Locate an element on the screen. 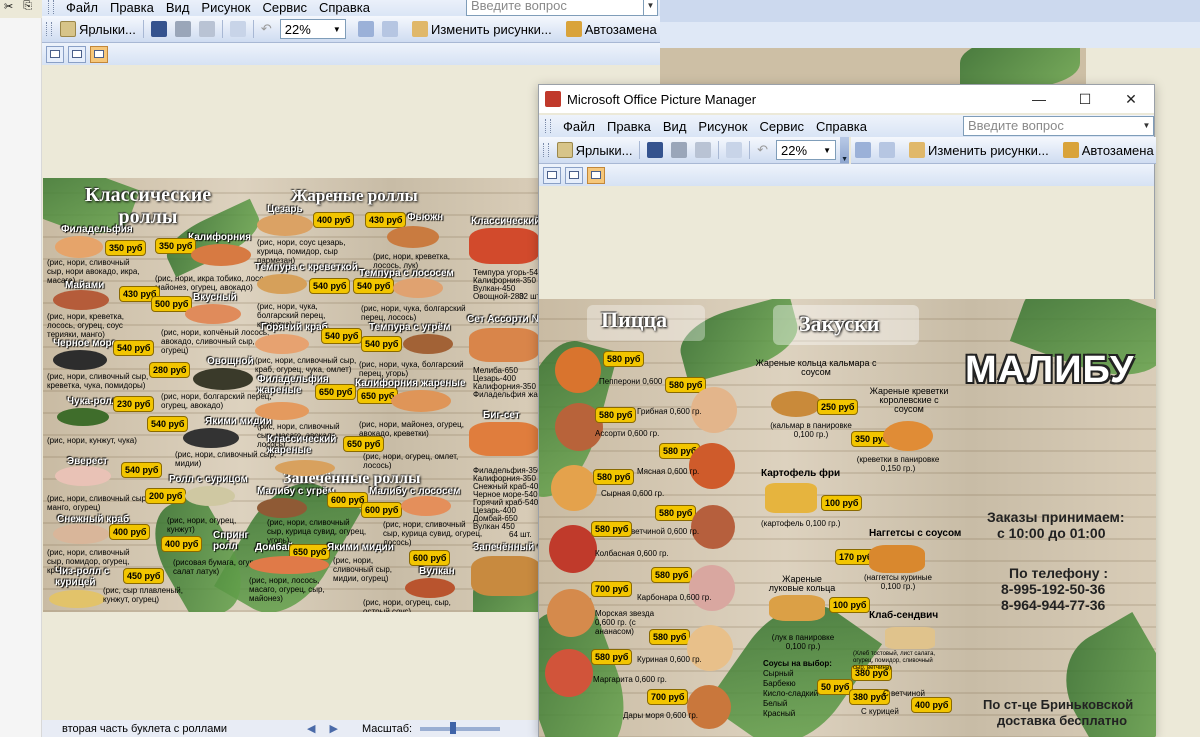 The width and height of the screenshot is (1200, 737). price-badge: 450 руб is located at coordinates (144, 576).